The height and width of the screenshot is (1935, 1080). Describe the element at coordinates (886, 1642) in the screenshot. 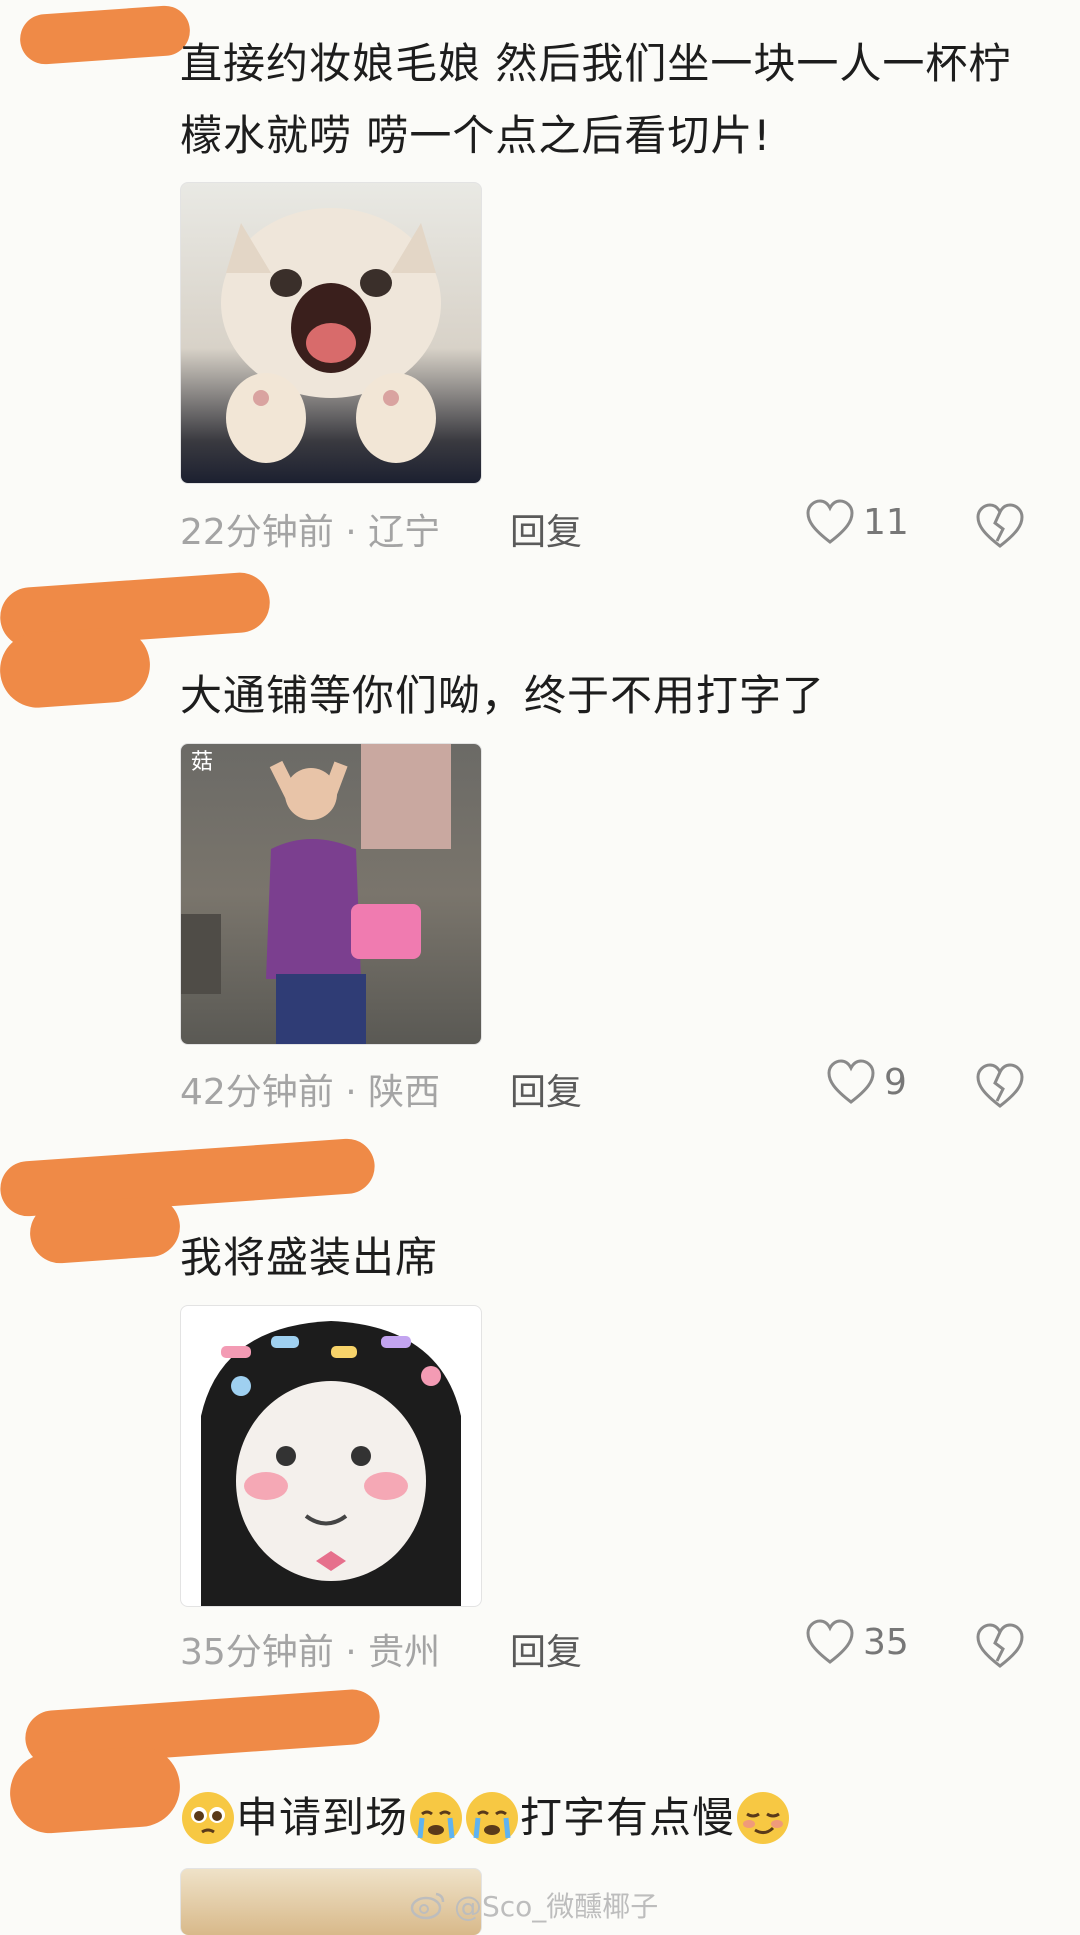

I see `like-count: 35` at that location.